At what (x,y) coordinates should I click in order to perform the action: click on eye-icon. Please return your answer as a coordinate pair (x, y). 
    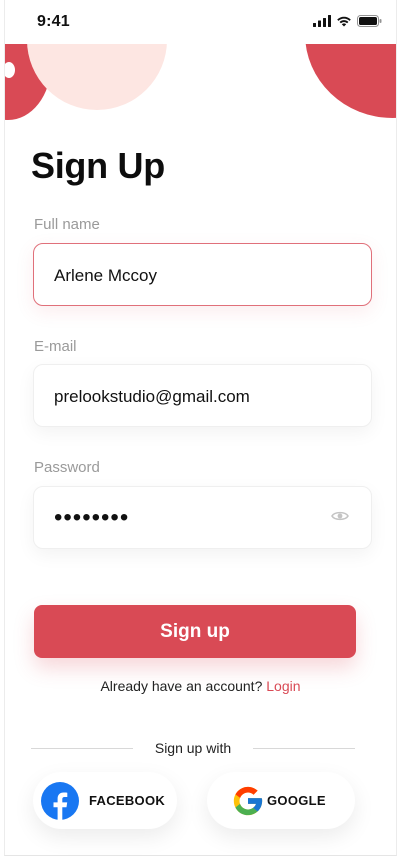
    Looking at the image, I should click on (340, 516).